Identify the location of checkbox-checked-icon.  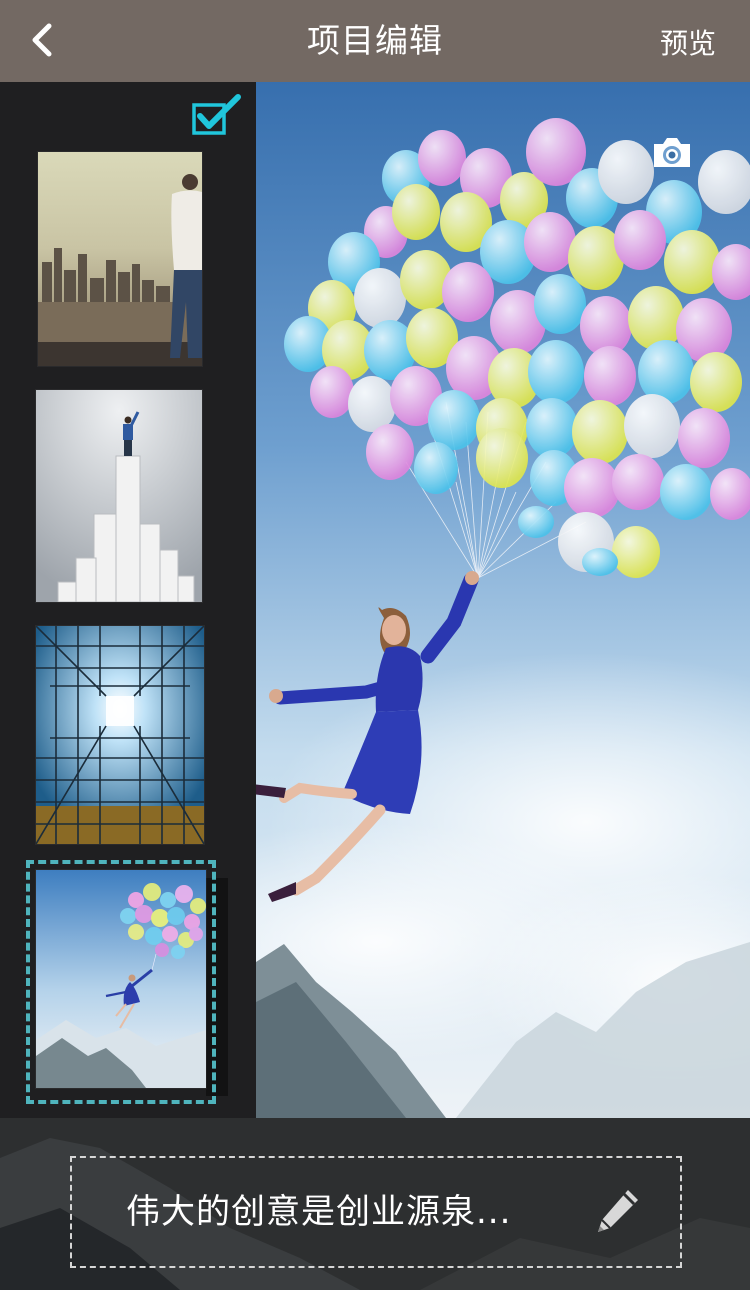
(216, 114).